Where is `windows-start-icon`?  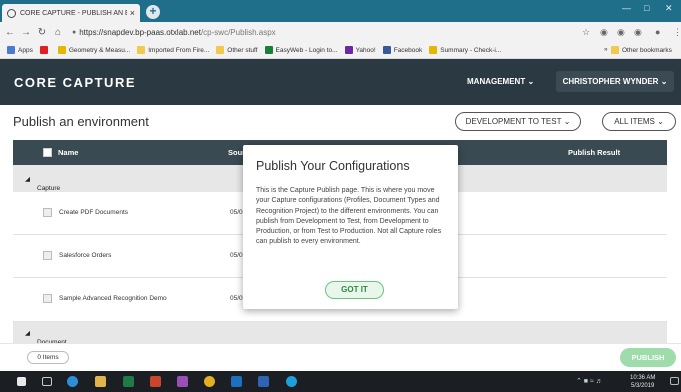
windows-start-icon is located at coordinates (21, 381).